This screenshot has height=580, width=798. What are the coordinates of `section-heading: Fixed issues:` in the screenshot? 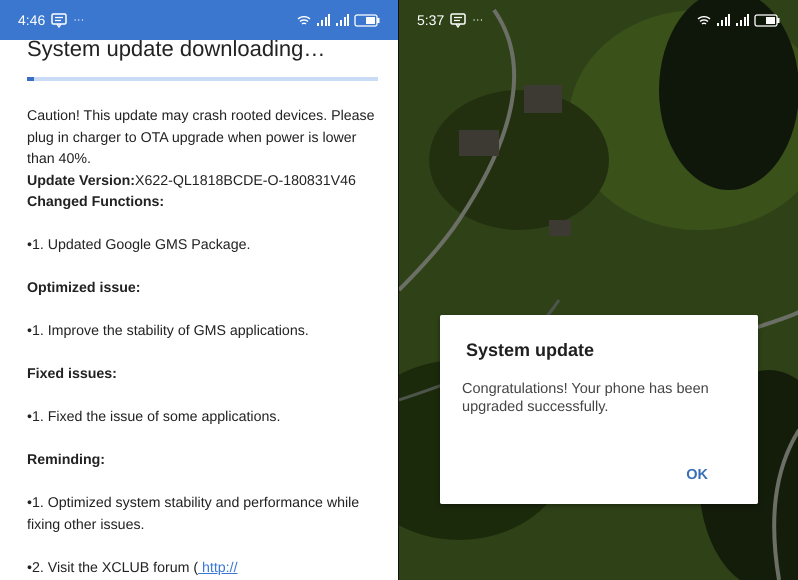 It's located at (72, 374).